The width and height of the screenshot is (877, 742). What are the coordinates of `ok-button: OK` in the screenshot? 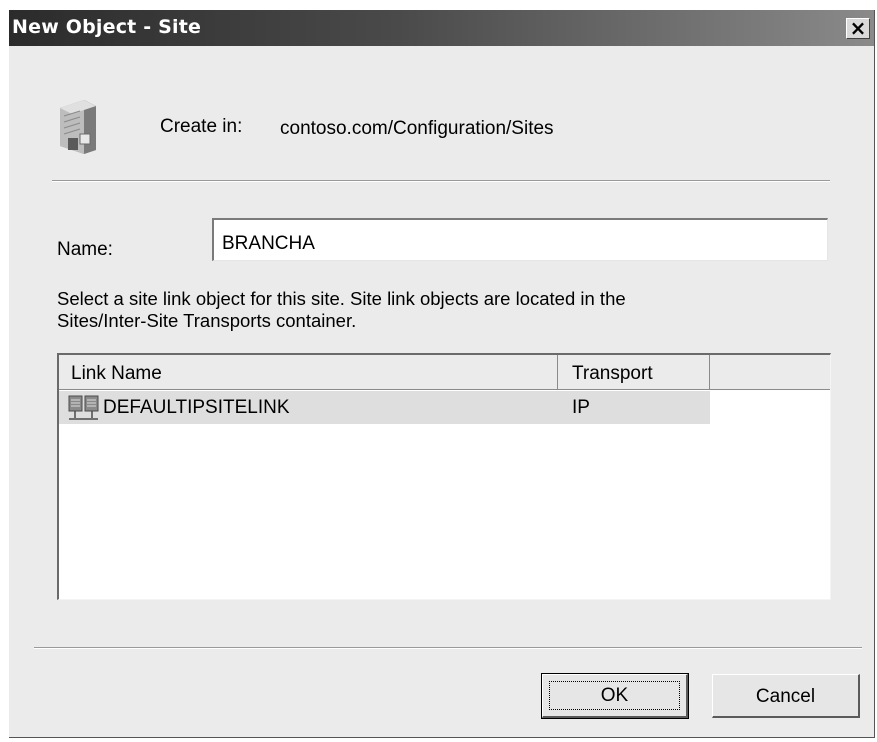 It's located at (615, 696).